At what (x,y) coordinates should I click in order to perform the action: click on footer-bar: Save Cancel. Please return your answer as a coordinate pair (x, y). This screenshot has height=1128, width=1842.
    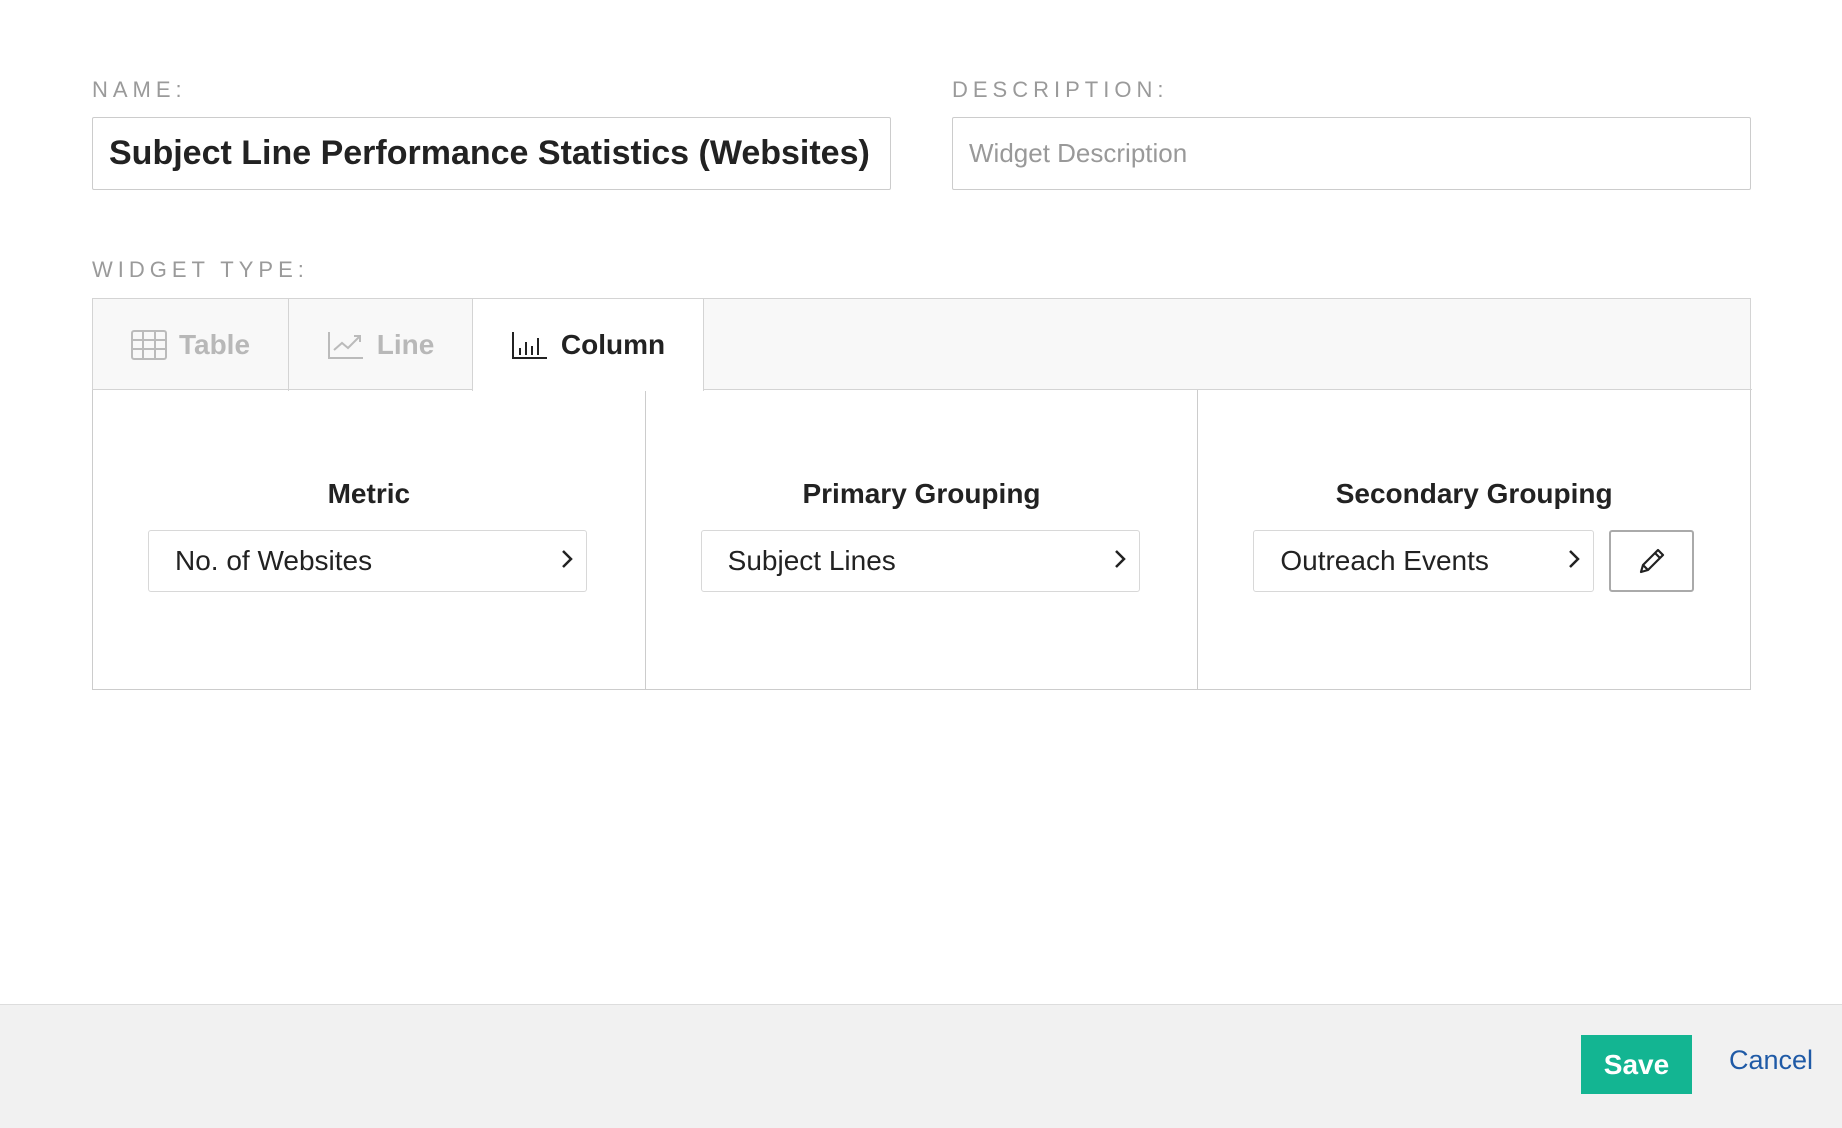
    Looking at the image, I should click on (921, 1066).